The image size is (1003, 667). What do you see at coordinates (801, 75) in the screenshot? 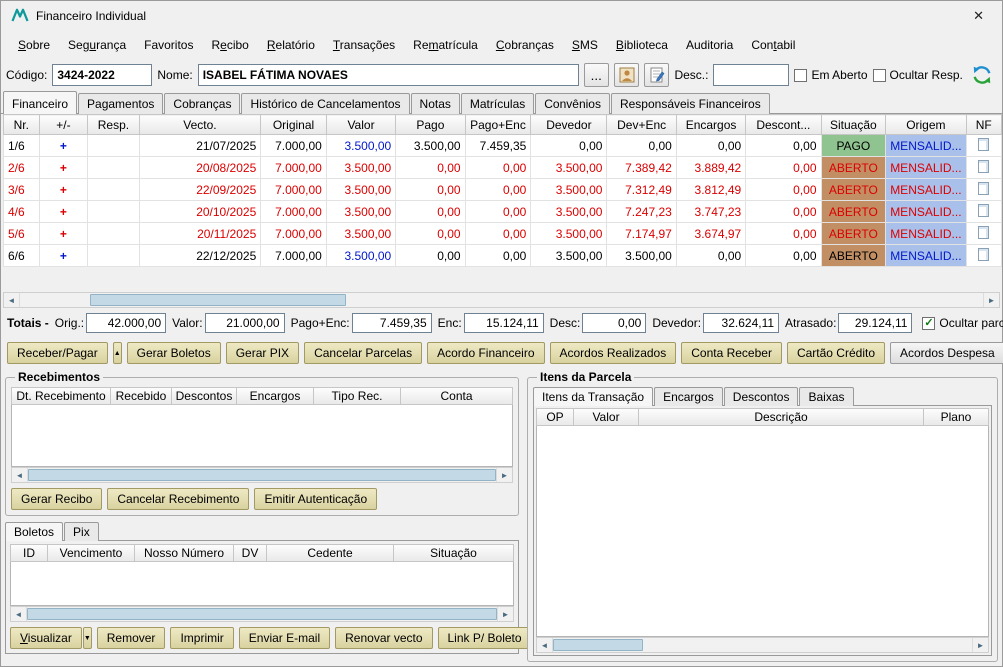
I see `em-aberto-box` at bounding box center [801, 75].